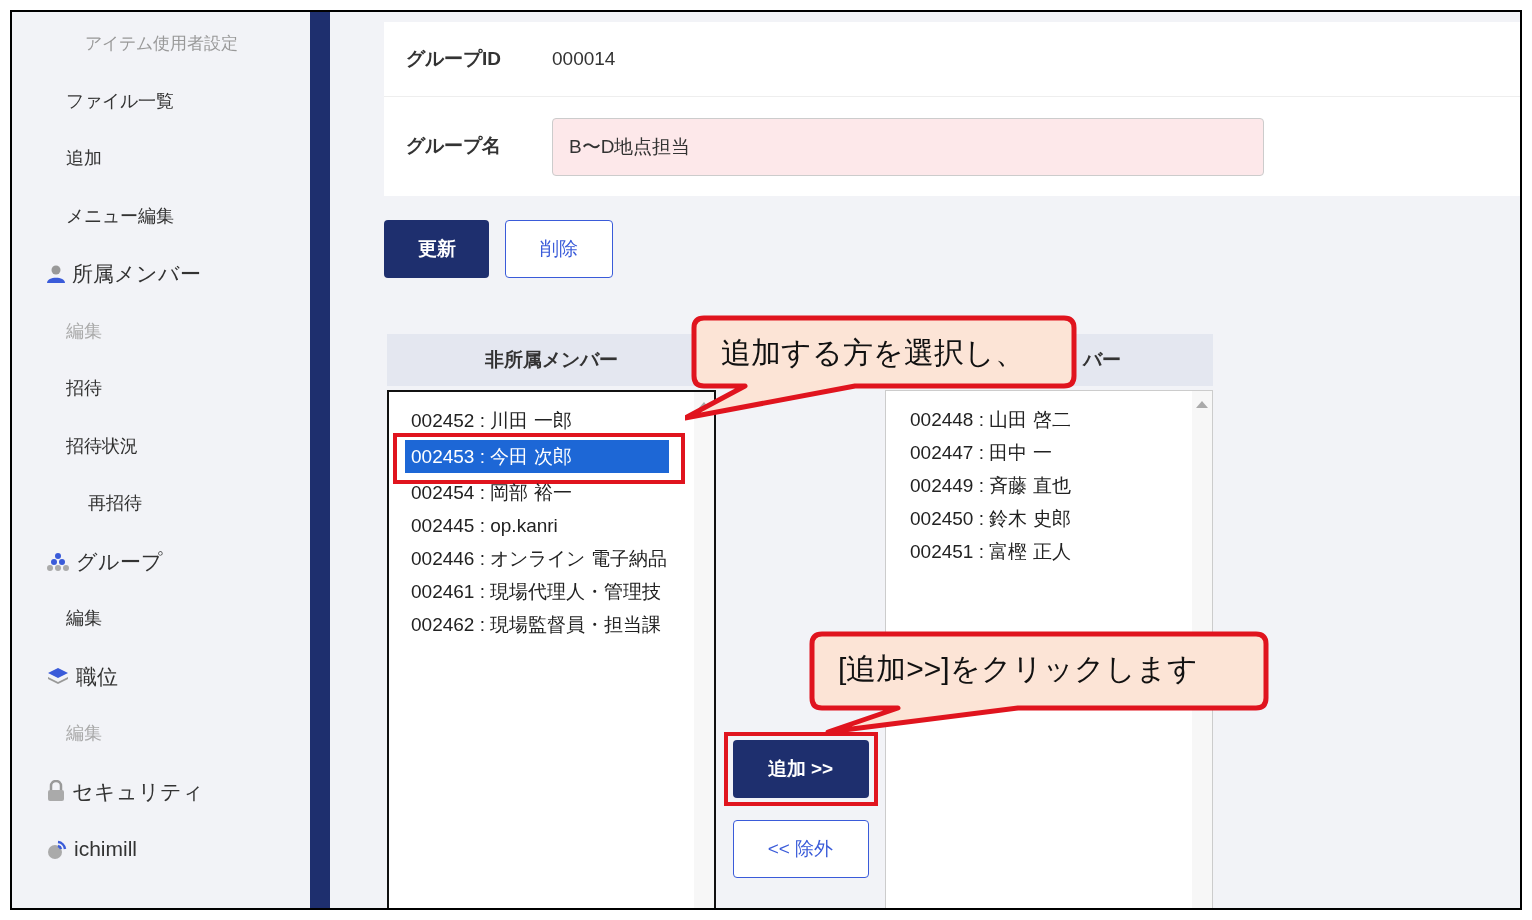 This screenshot has height=920, width=1532. I want to click on field-value: 000014, so click(584, 58).